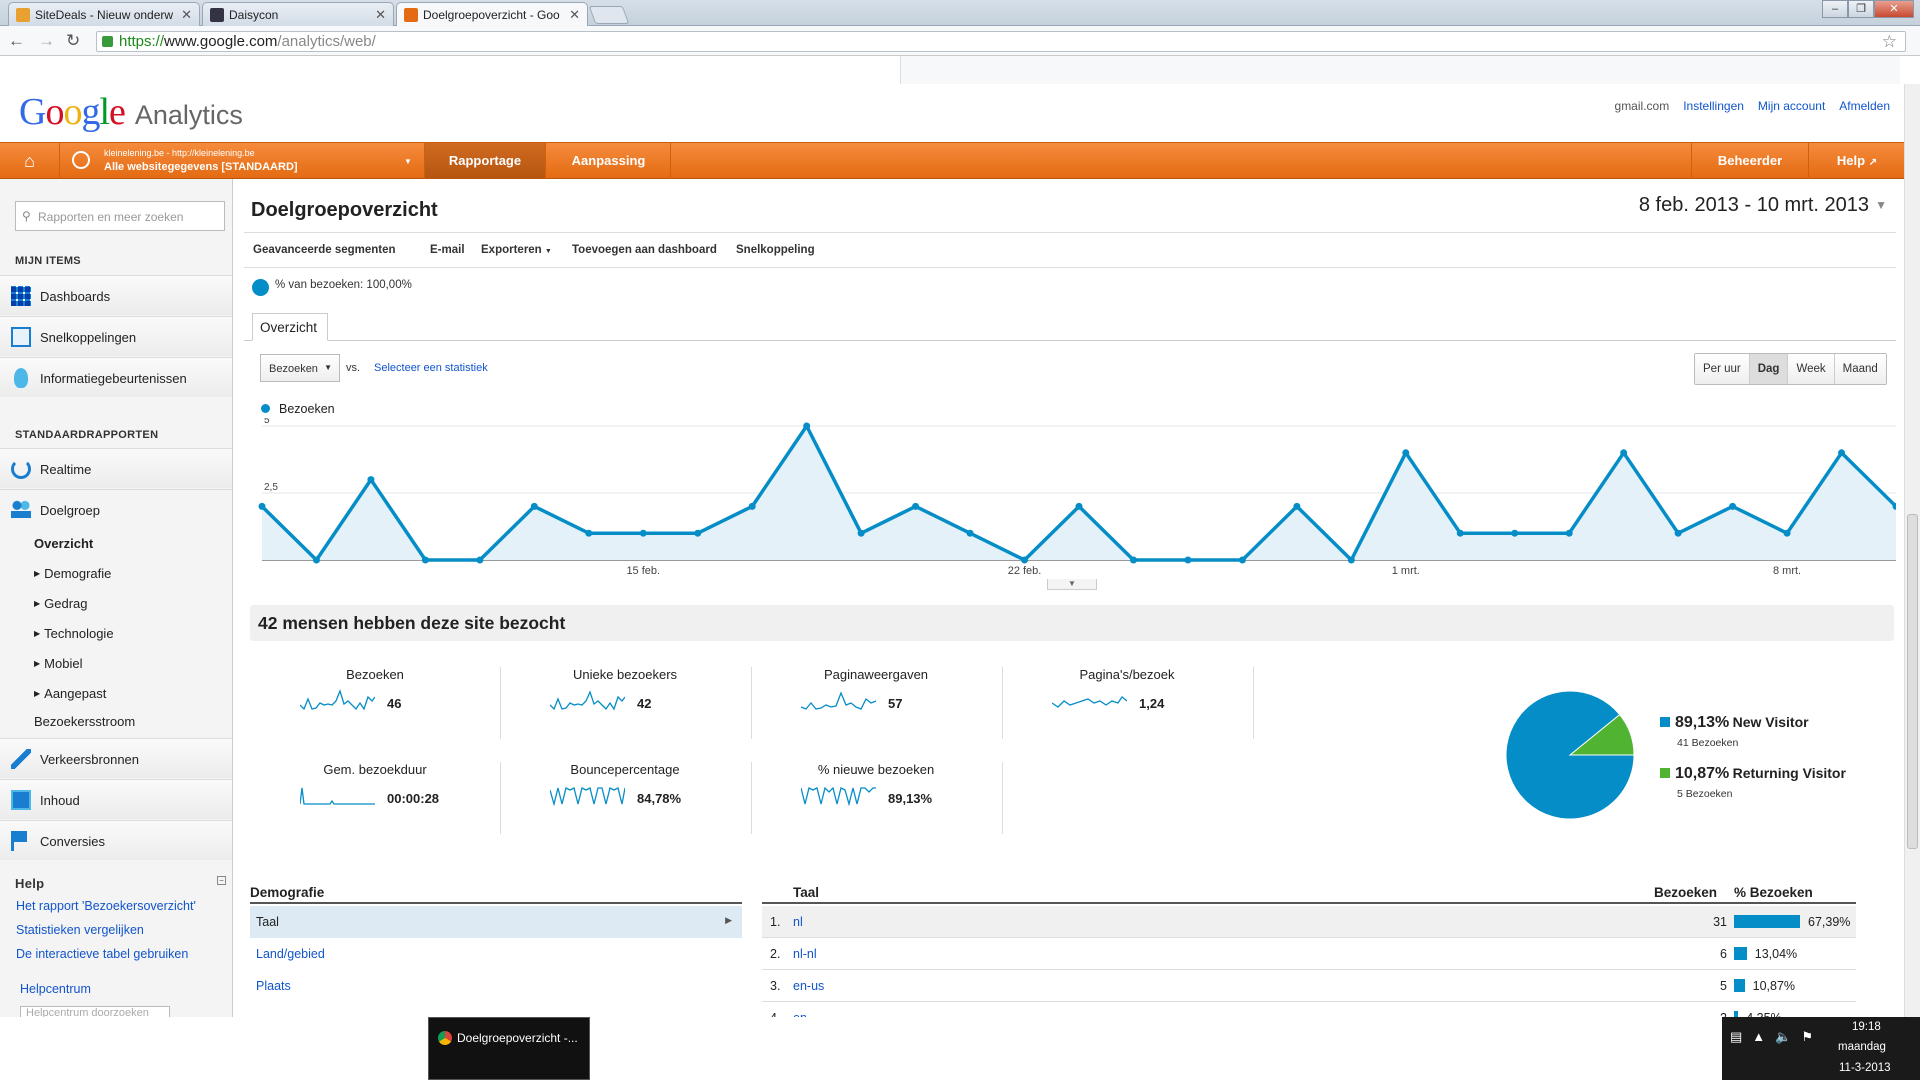  What do you see at coordinates (1889, 42) in the screenshot?
I see `bookmark-star-icon: ☆` at bounding box center [1889, 42].